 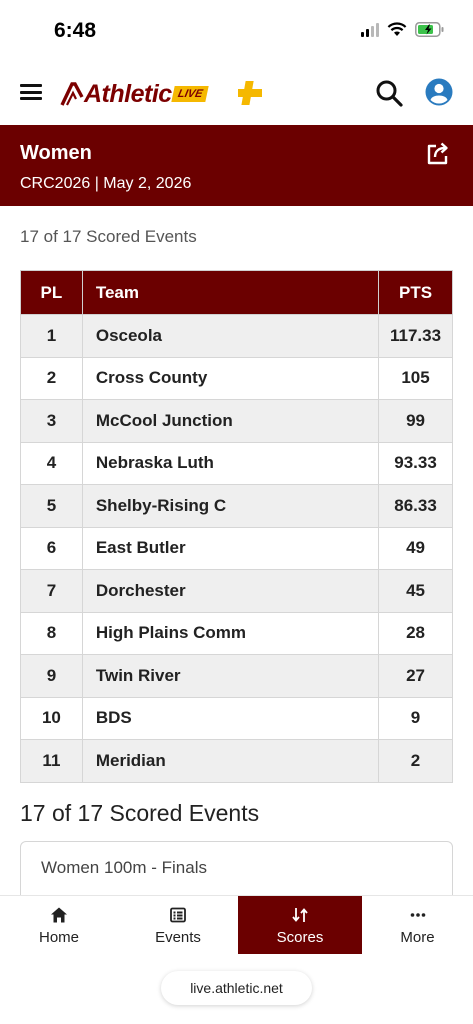 I want to click on logo-swoosh-icon, so click(x=72, y=94).